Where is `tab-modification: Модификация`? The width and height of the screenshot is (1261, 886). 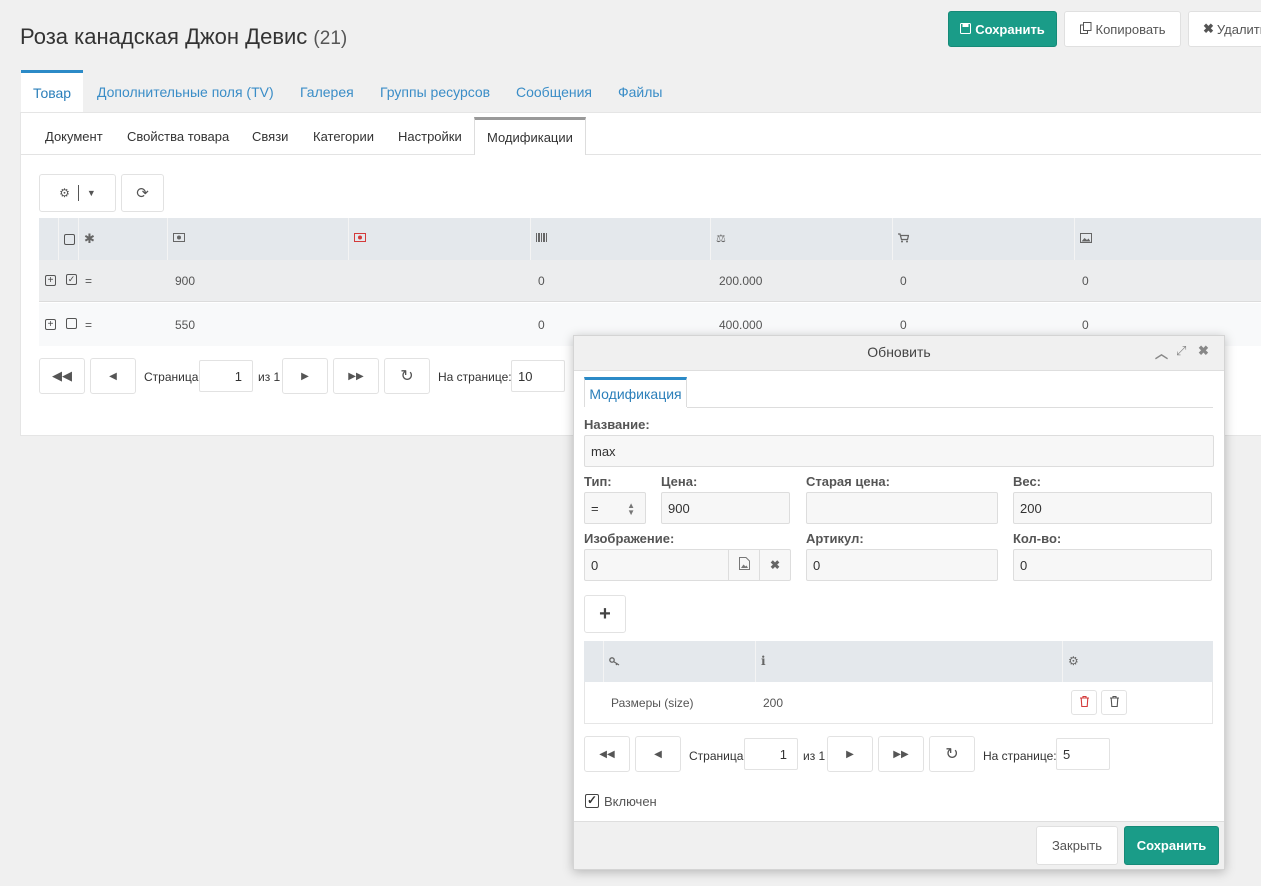 tab-modification: Модификация is located at coordinates (635, 392).